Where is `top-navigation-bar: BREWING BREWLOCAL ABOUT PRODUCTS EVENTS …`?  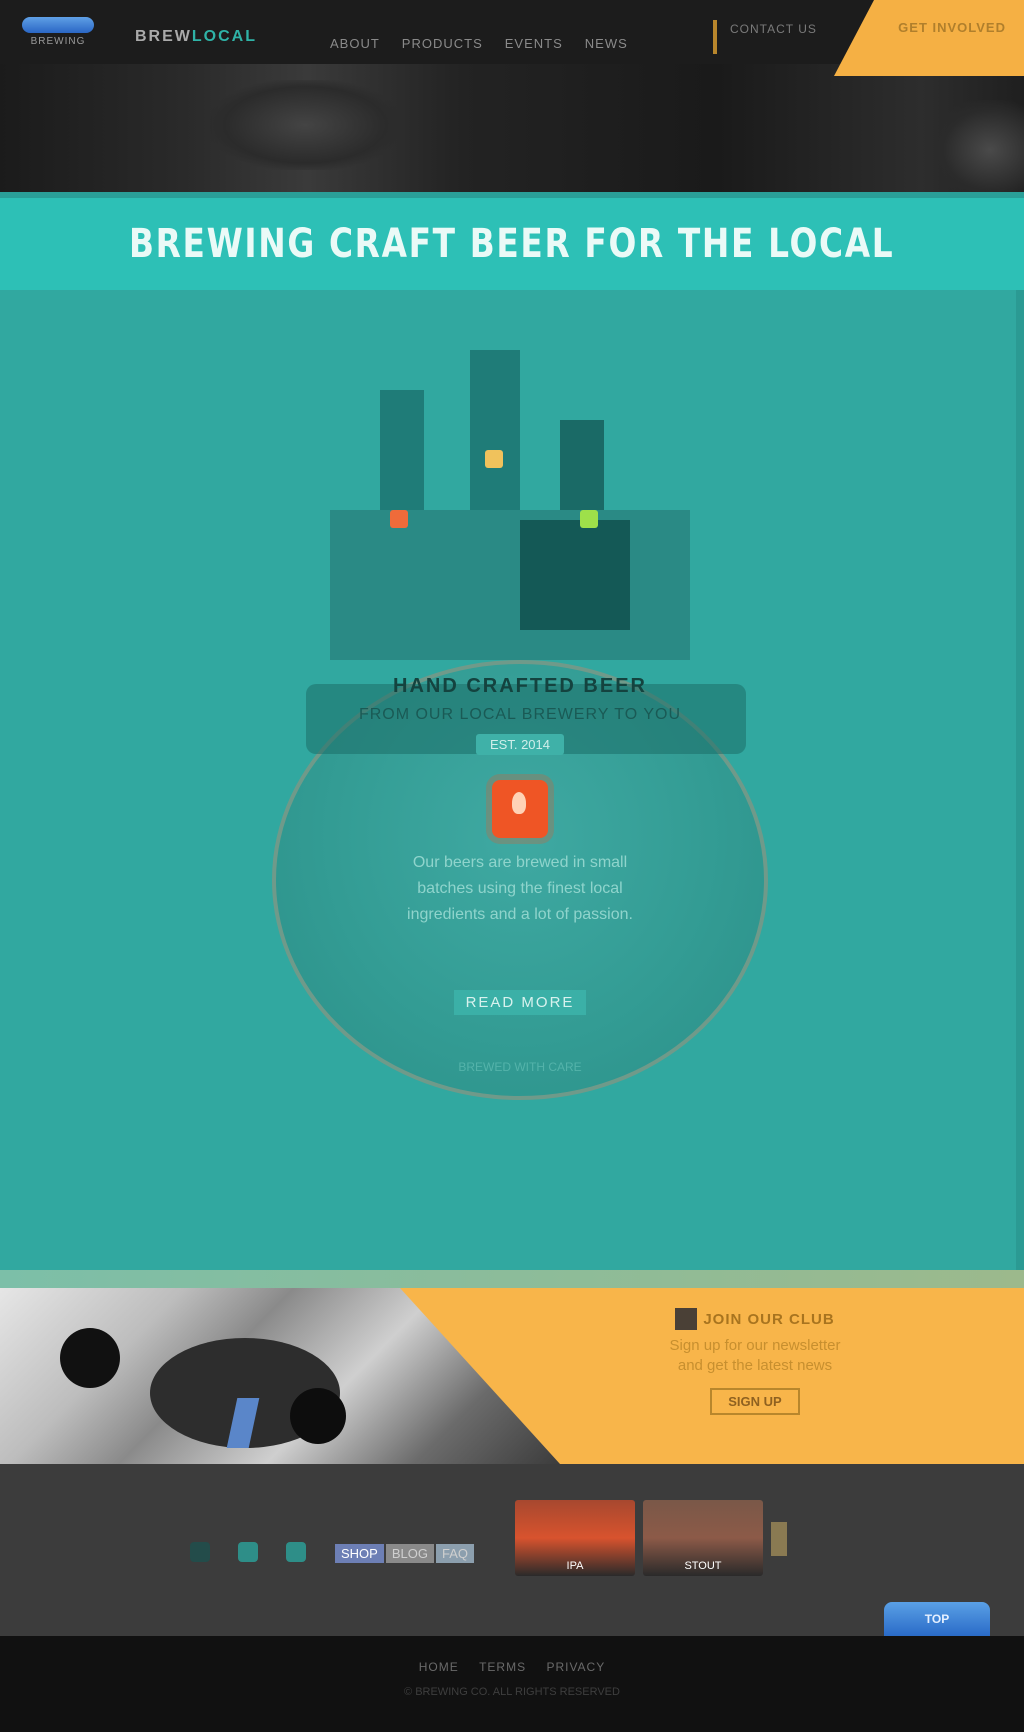 top-navigation-bar: BREWING BREWLOCAL ABOUT PRODUCTS EVENTS … is located at coordinates (512, 38).